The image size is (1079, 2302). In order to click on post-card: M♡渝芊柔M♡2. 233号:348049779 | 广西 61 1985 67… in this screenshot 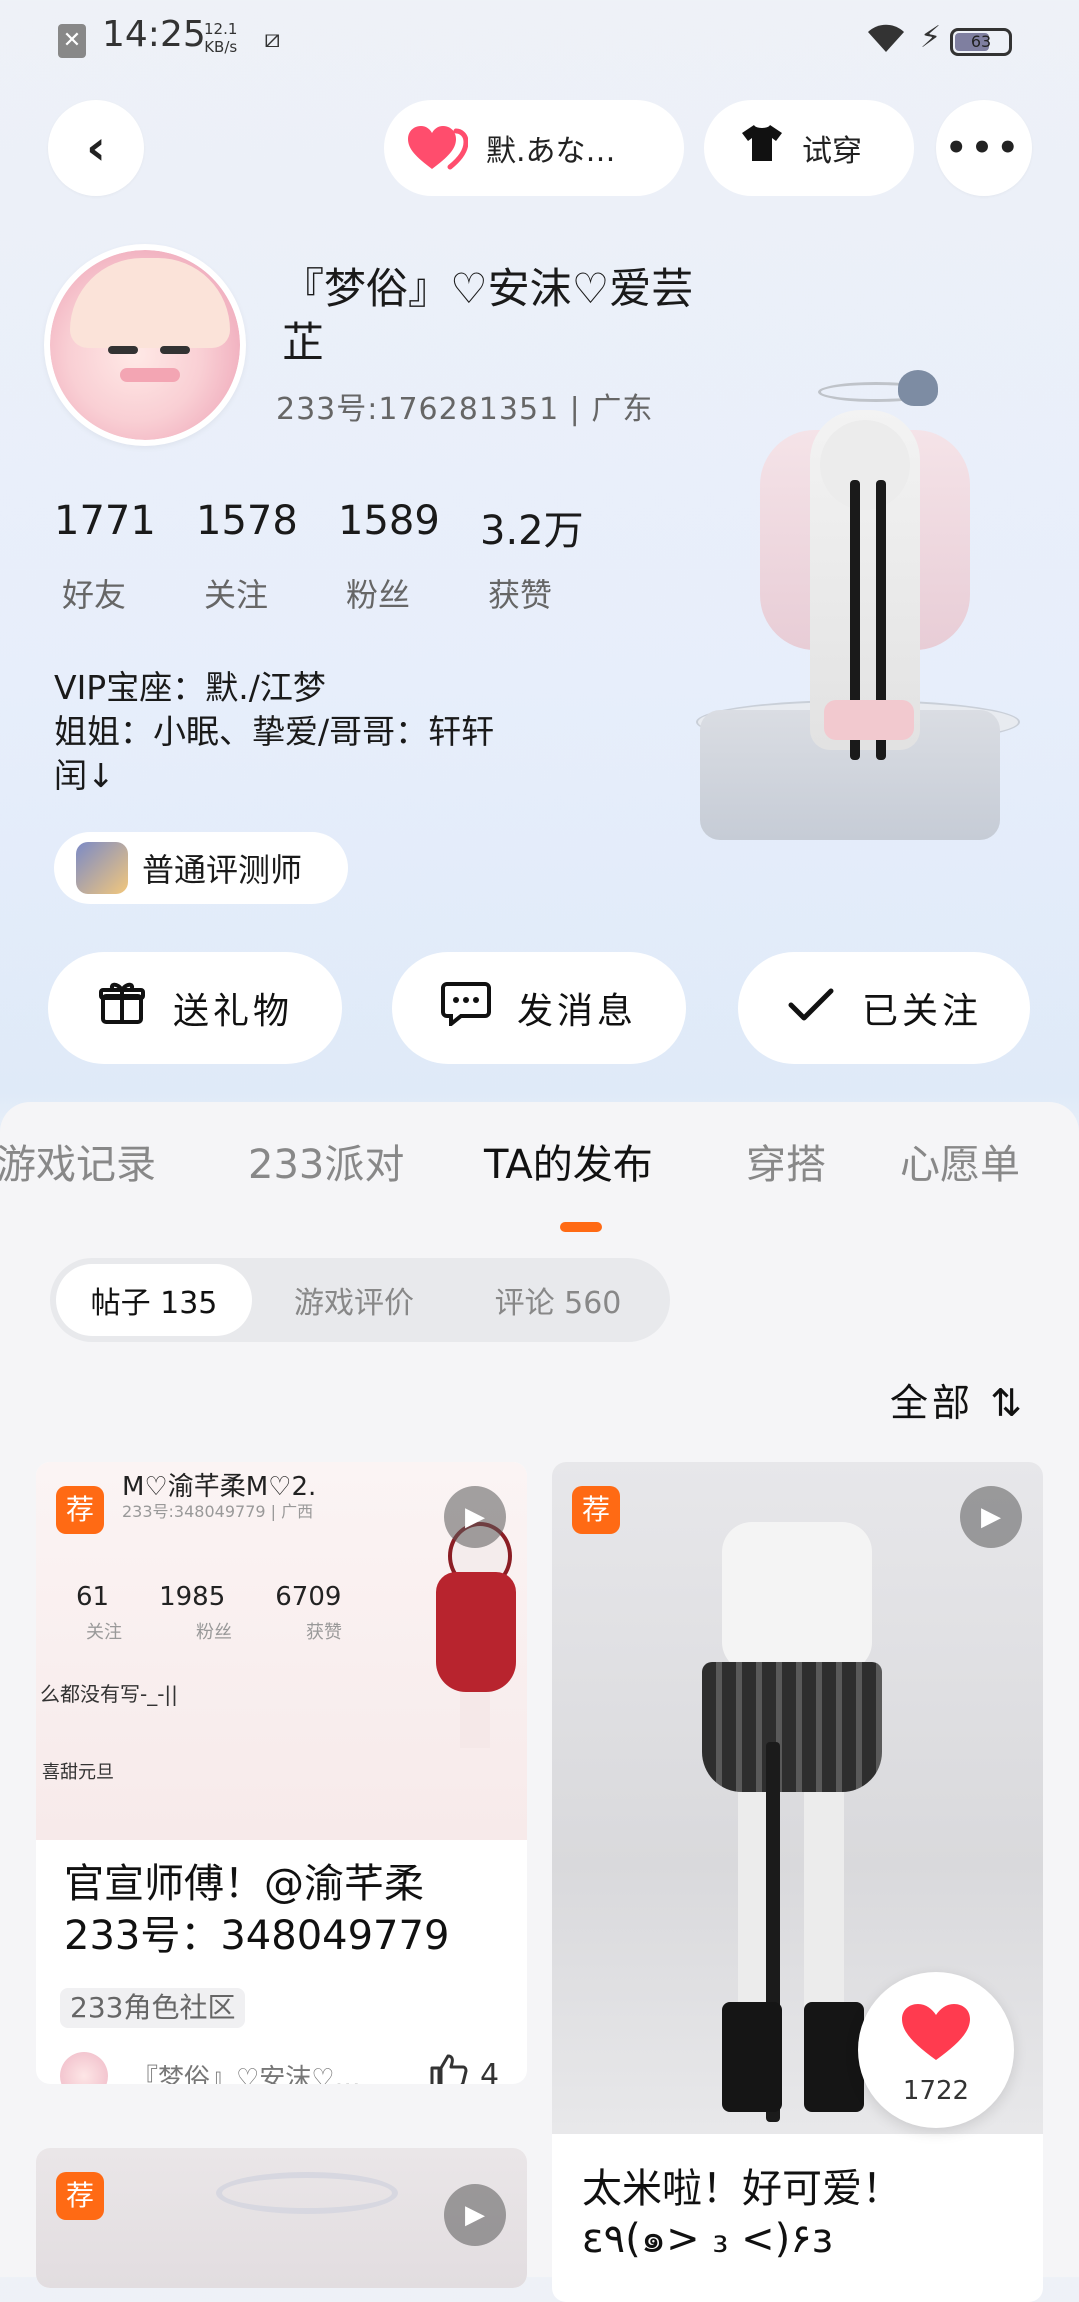, I will do `click(281, 1773)`.